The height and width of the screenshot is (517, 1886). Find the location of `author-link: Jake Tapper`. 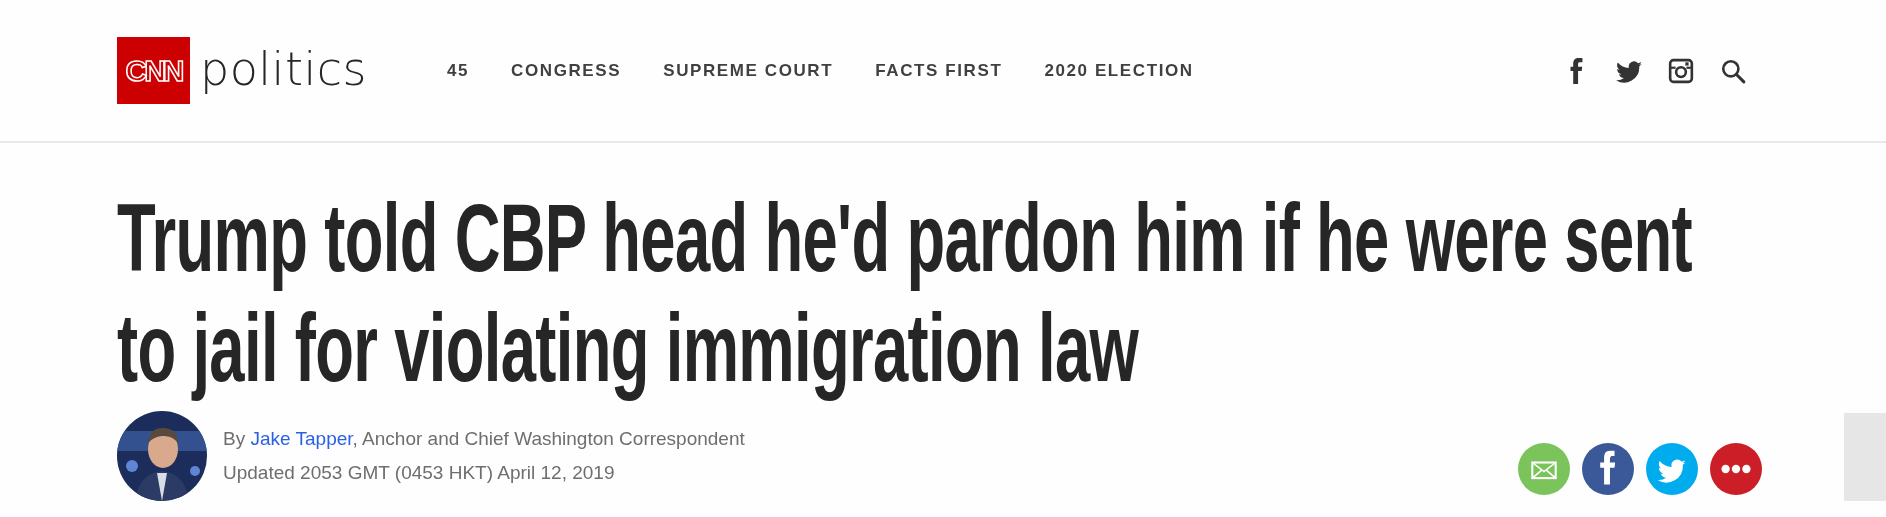

author-link: Jake Tapper is located at coordinates (301, 438).